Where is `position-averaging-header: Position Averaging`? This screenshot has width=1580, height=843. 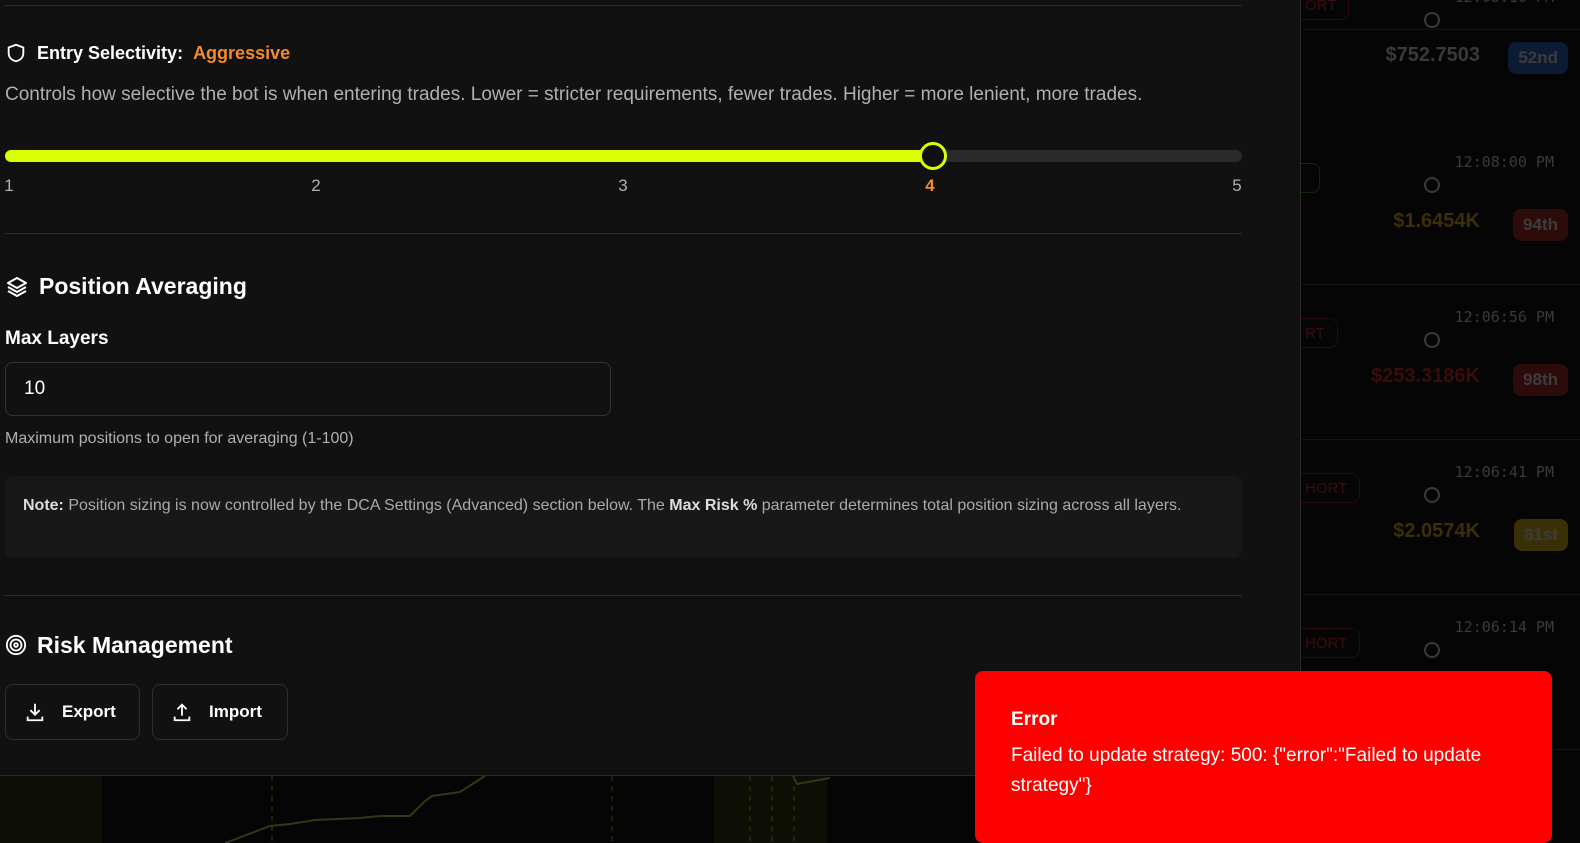 position-averaging-header: Position Averaging is located at coordinates (126, 286).